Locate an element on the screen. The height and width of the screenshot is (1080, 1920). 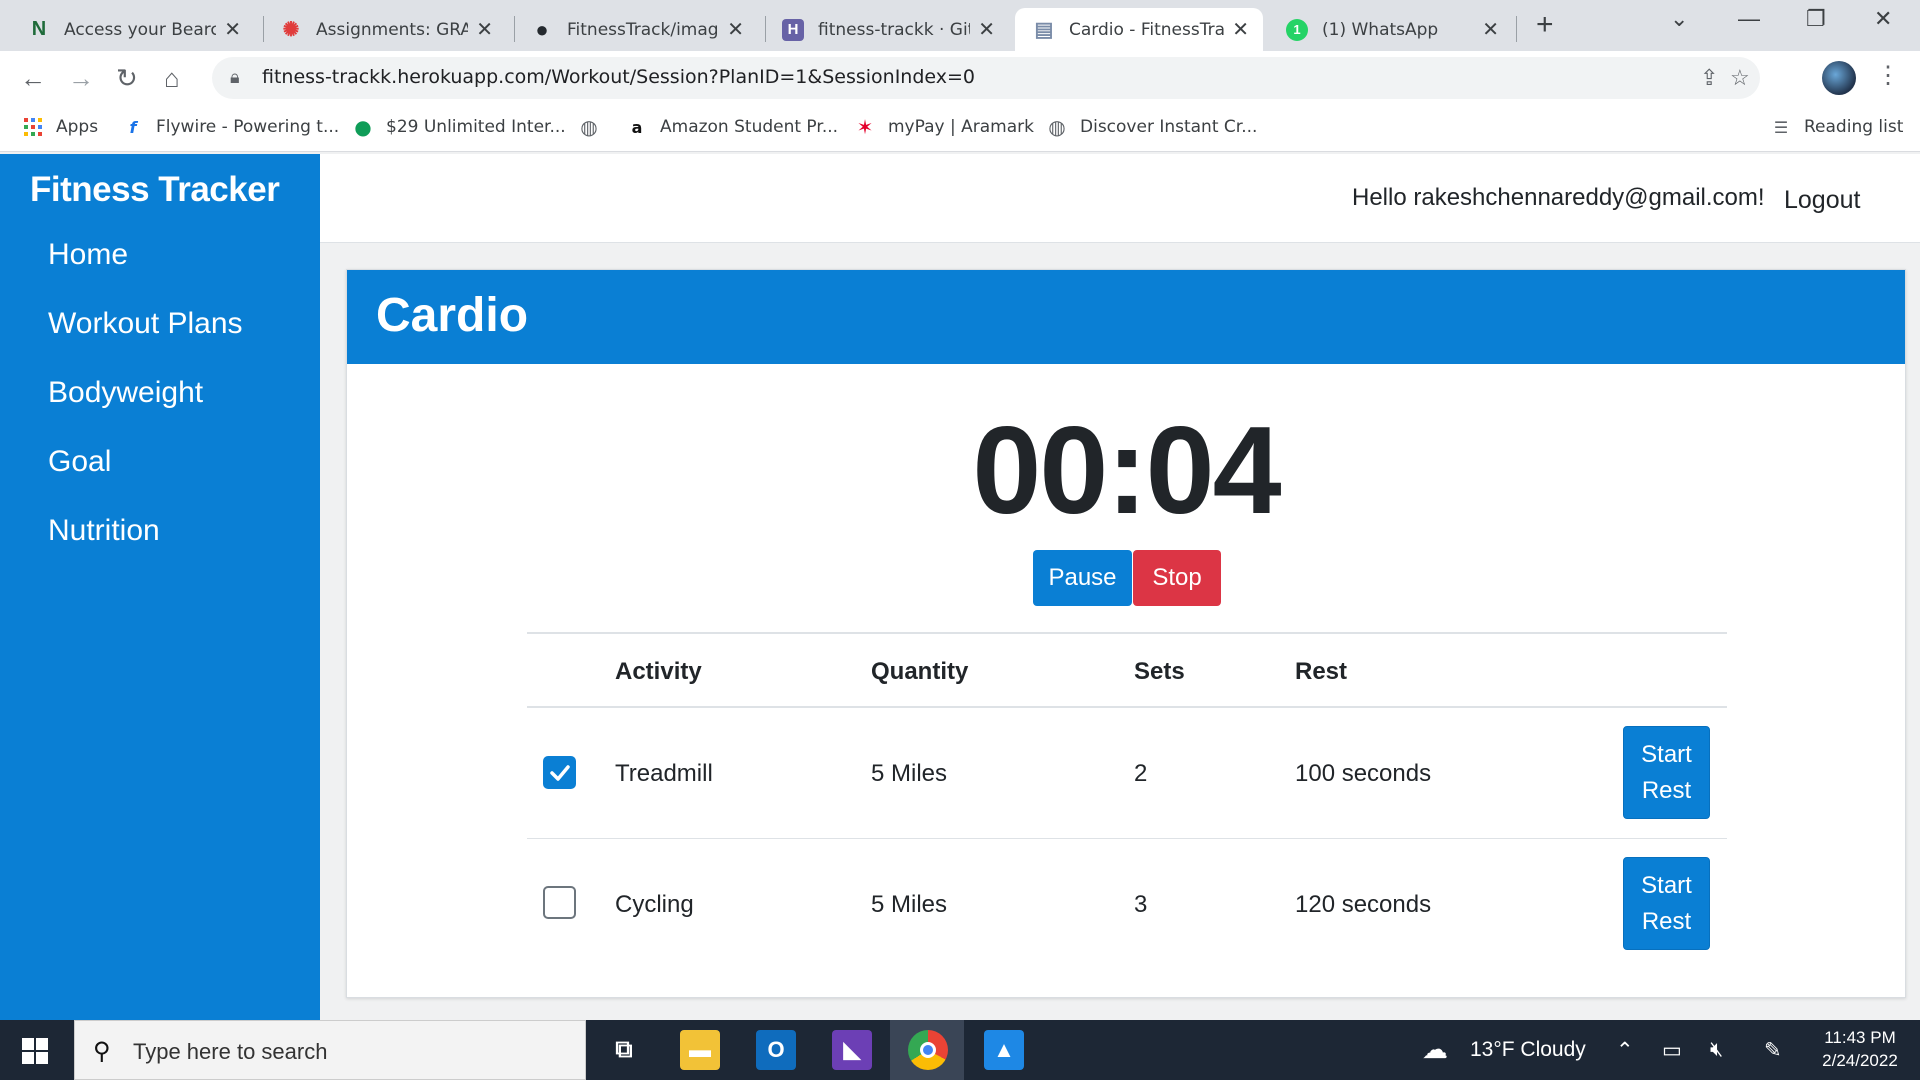
bookmark-mypay-aramark: ✶ myPay | Aramark is located at coordinates (944, 127).